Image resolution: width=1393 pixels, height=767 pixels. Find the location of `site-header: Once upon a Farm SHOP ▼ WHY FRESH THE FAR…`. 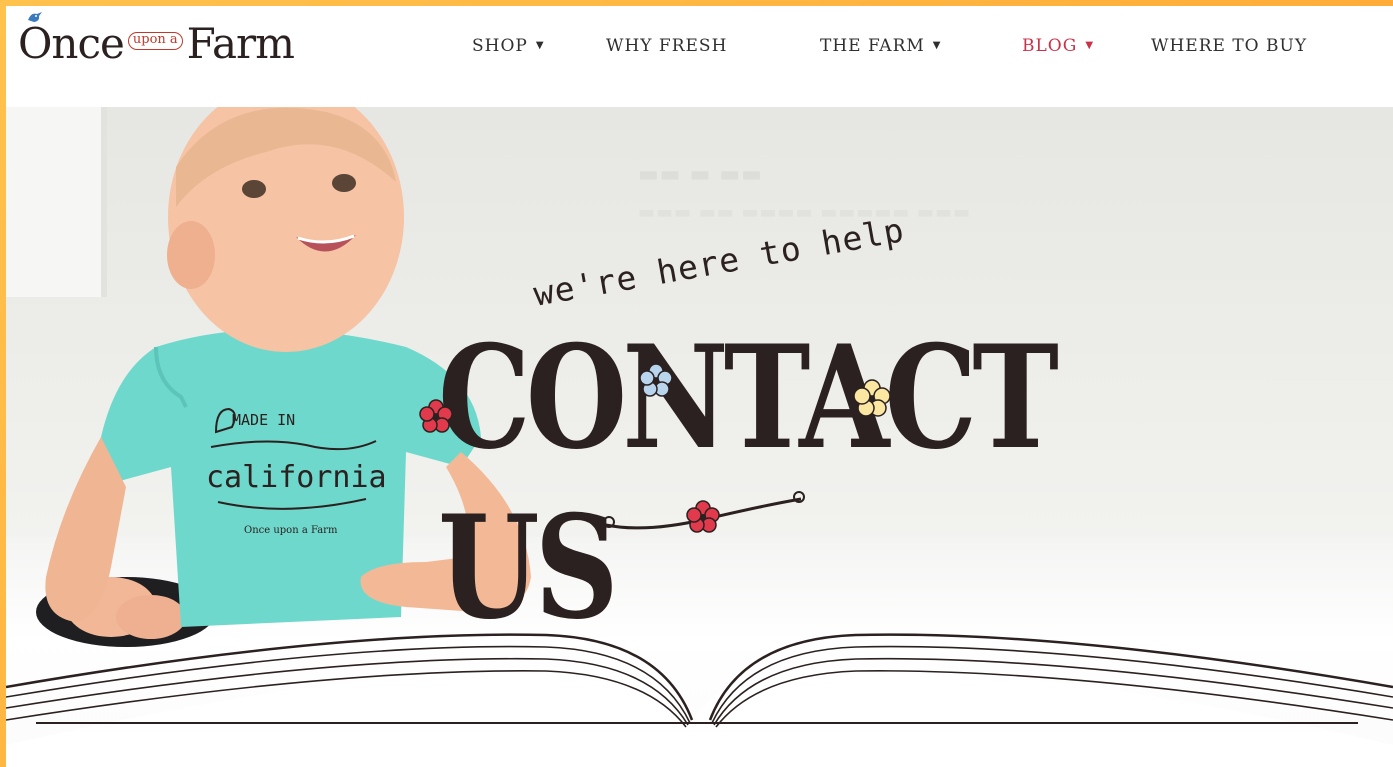

site-header: Once upon a Farm SHOP ▼ WHY FRESH THE FAR… is located at coordinates (699, 56).